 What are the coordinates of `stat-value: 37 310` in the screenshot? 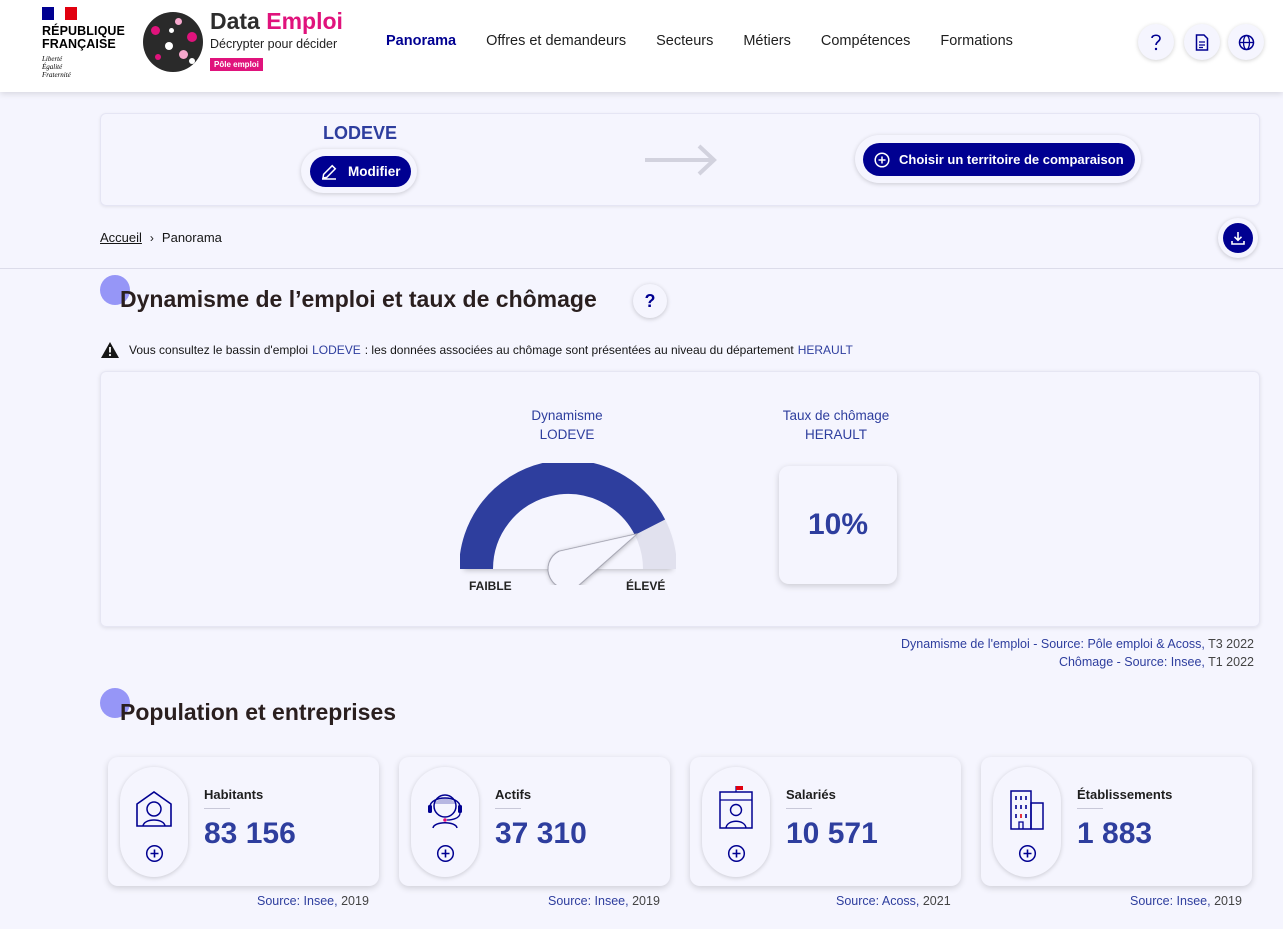 It's located at (541, 833).